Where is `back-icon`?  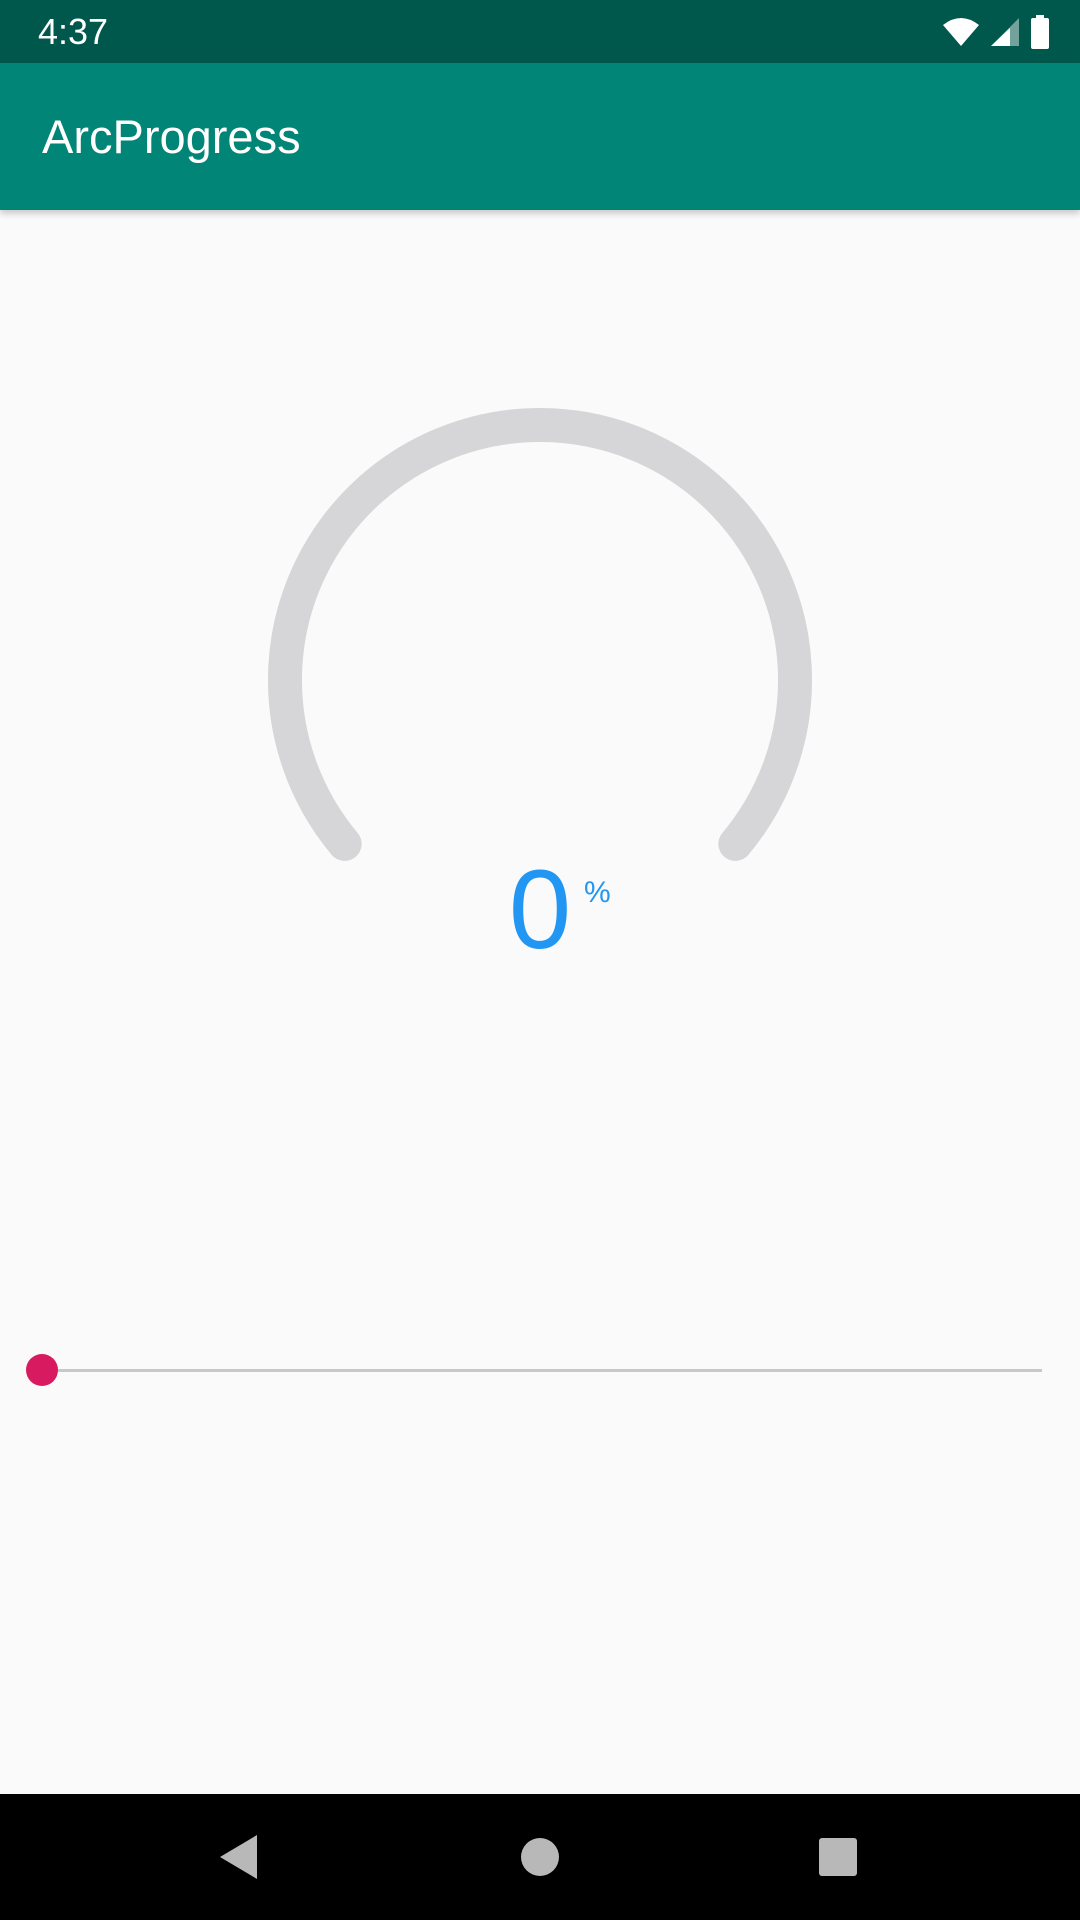 back-icon is located at coordinates (238, 1857).